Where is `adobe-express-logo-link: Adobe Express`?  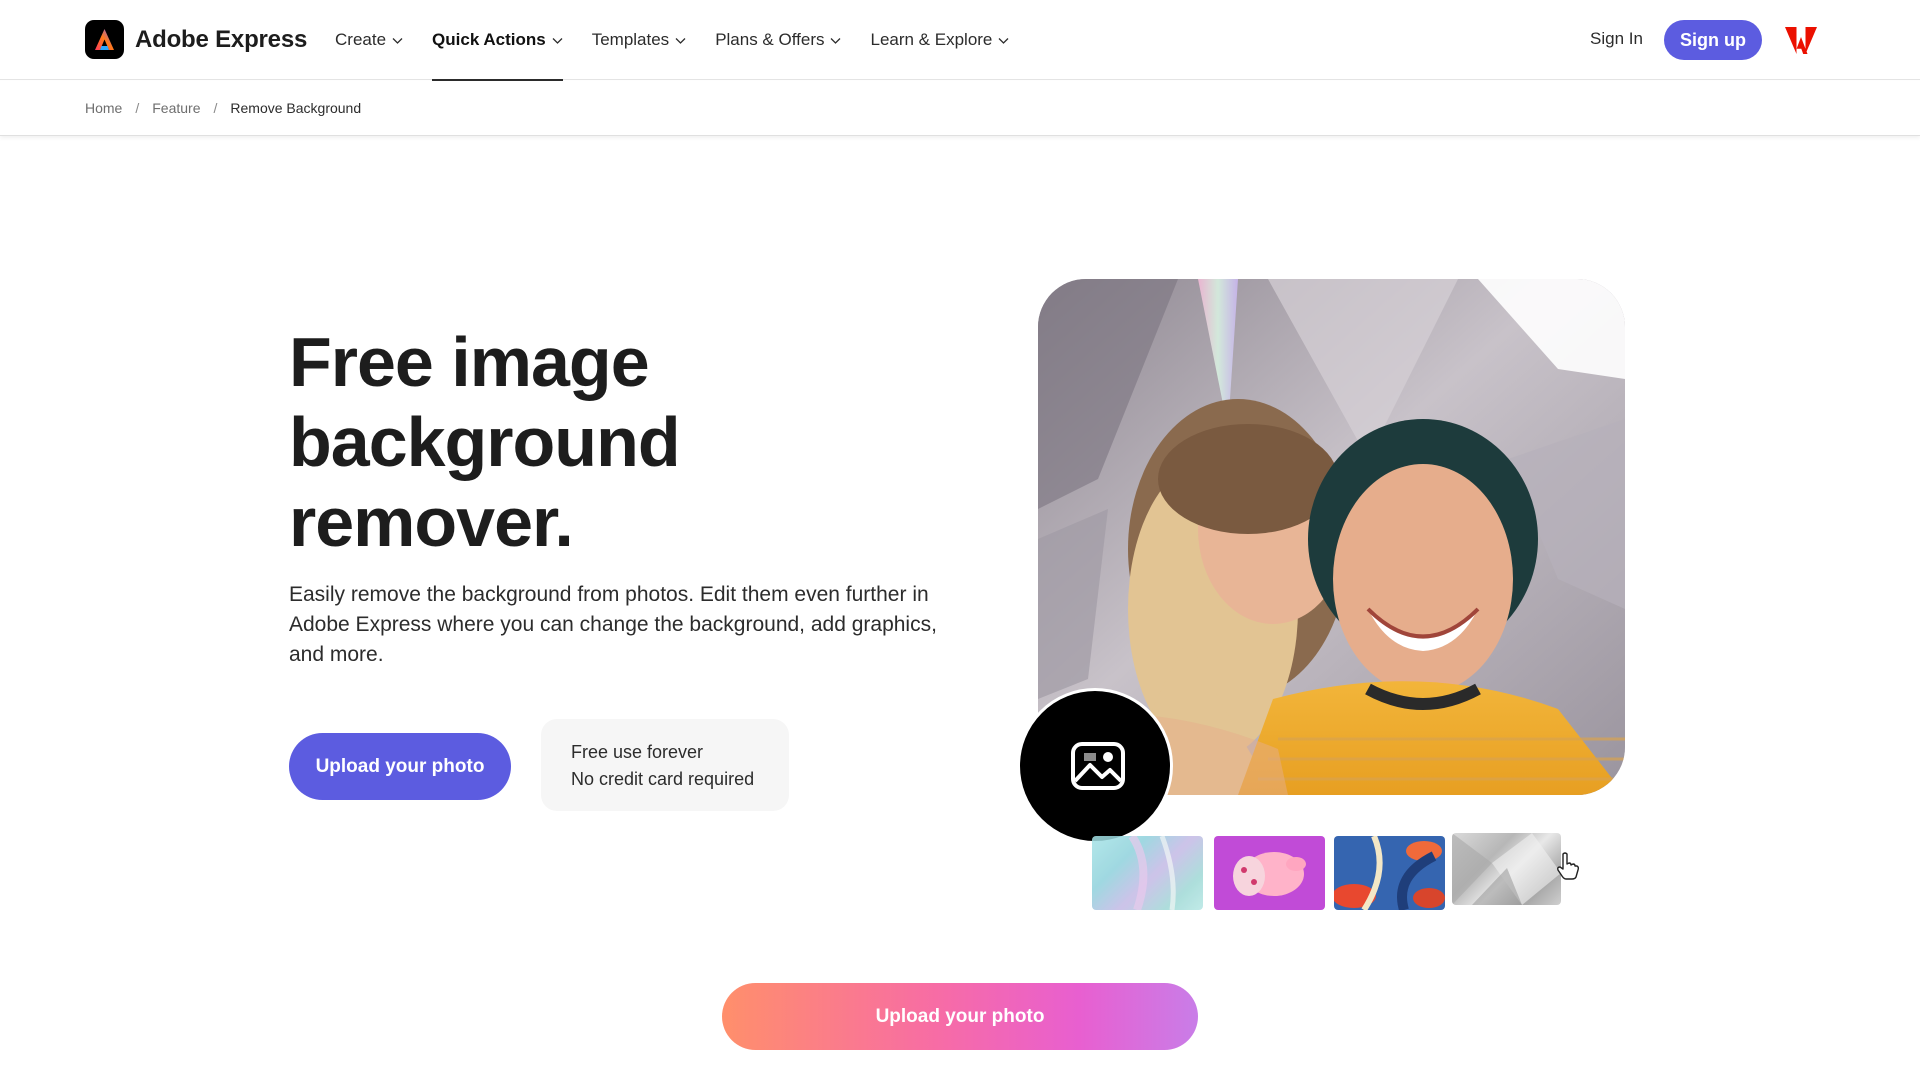 adobe-express-logo-link: Adobe Express is located at coordinates (196, 39).